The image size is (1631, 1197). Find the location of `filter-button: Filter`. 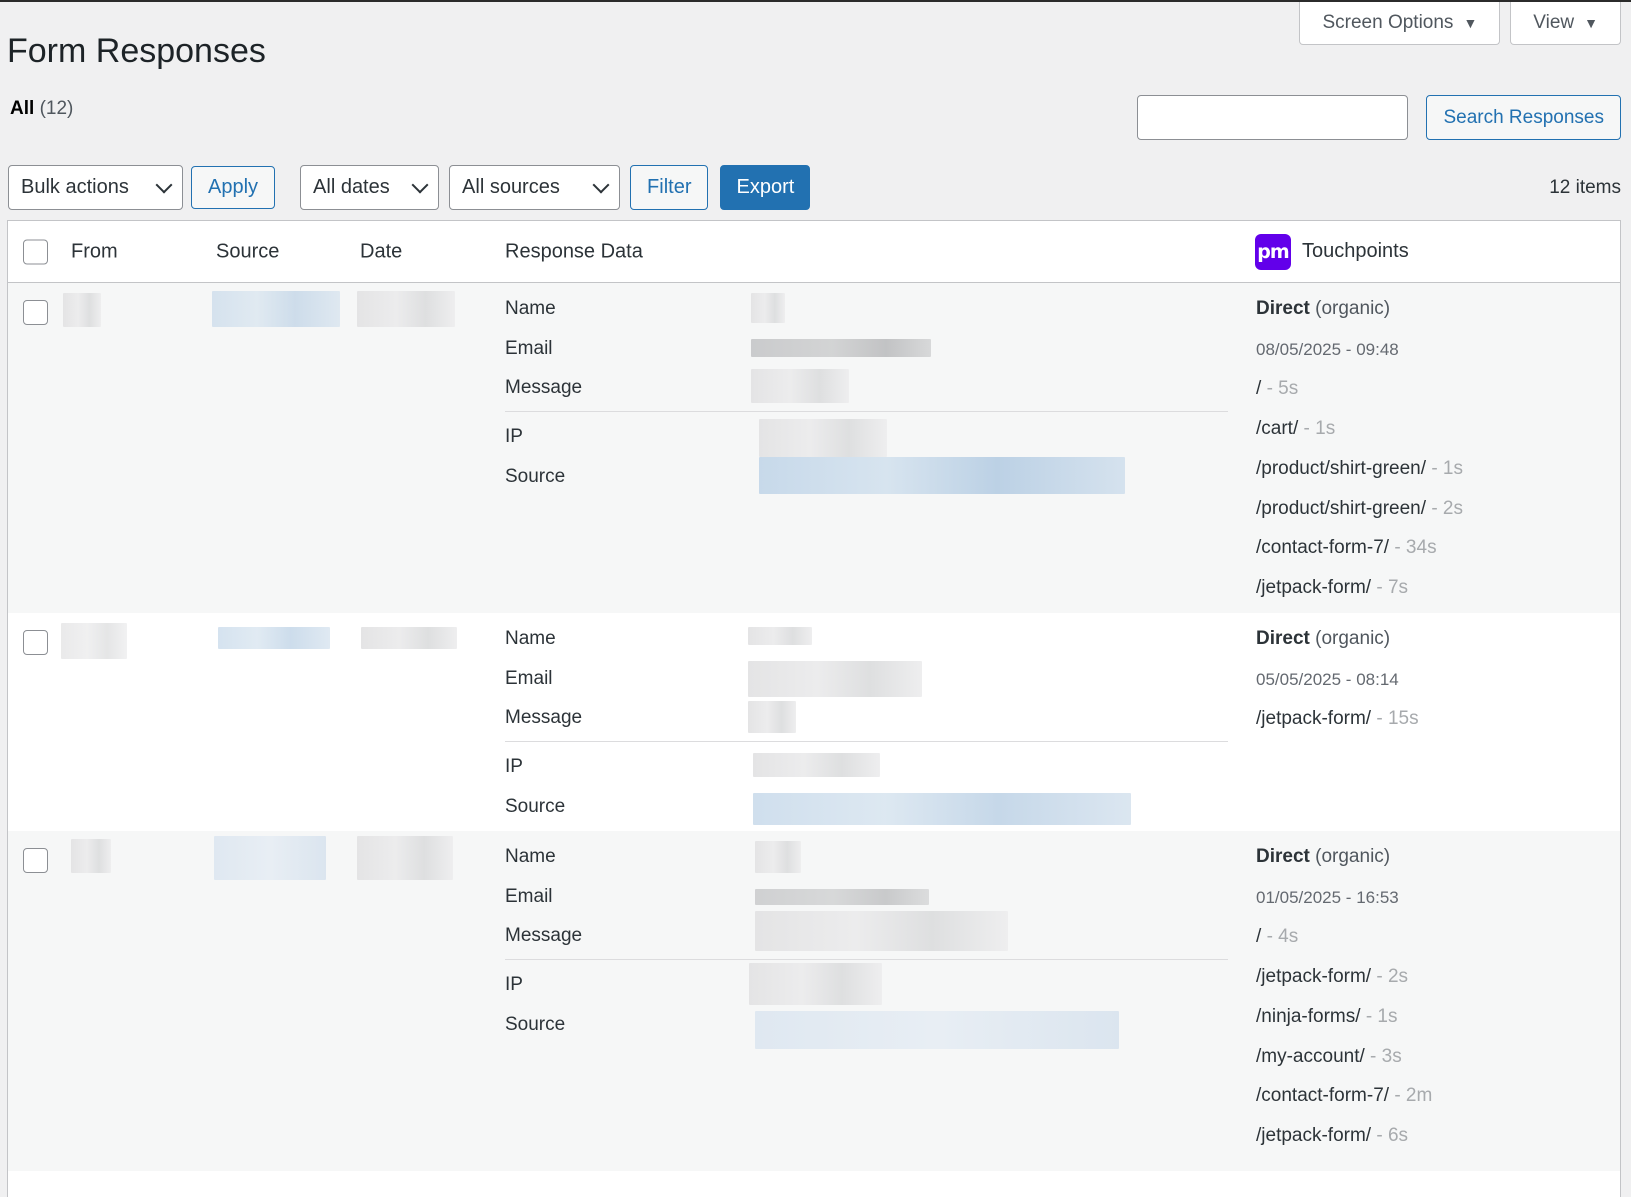

filter-button: Filter is located at coordinates (669, 187).